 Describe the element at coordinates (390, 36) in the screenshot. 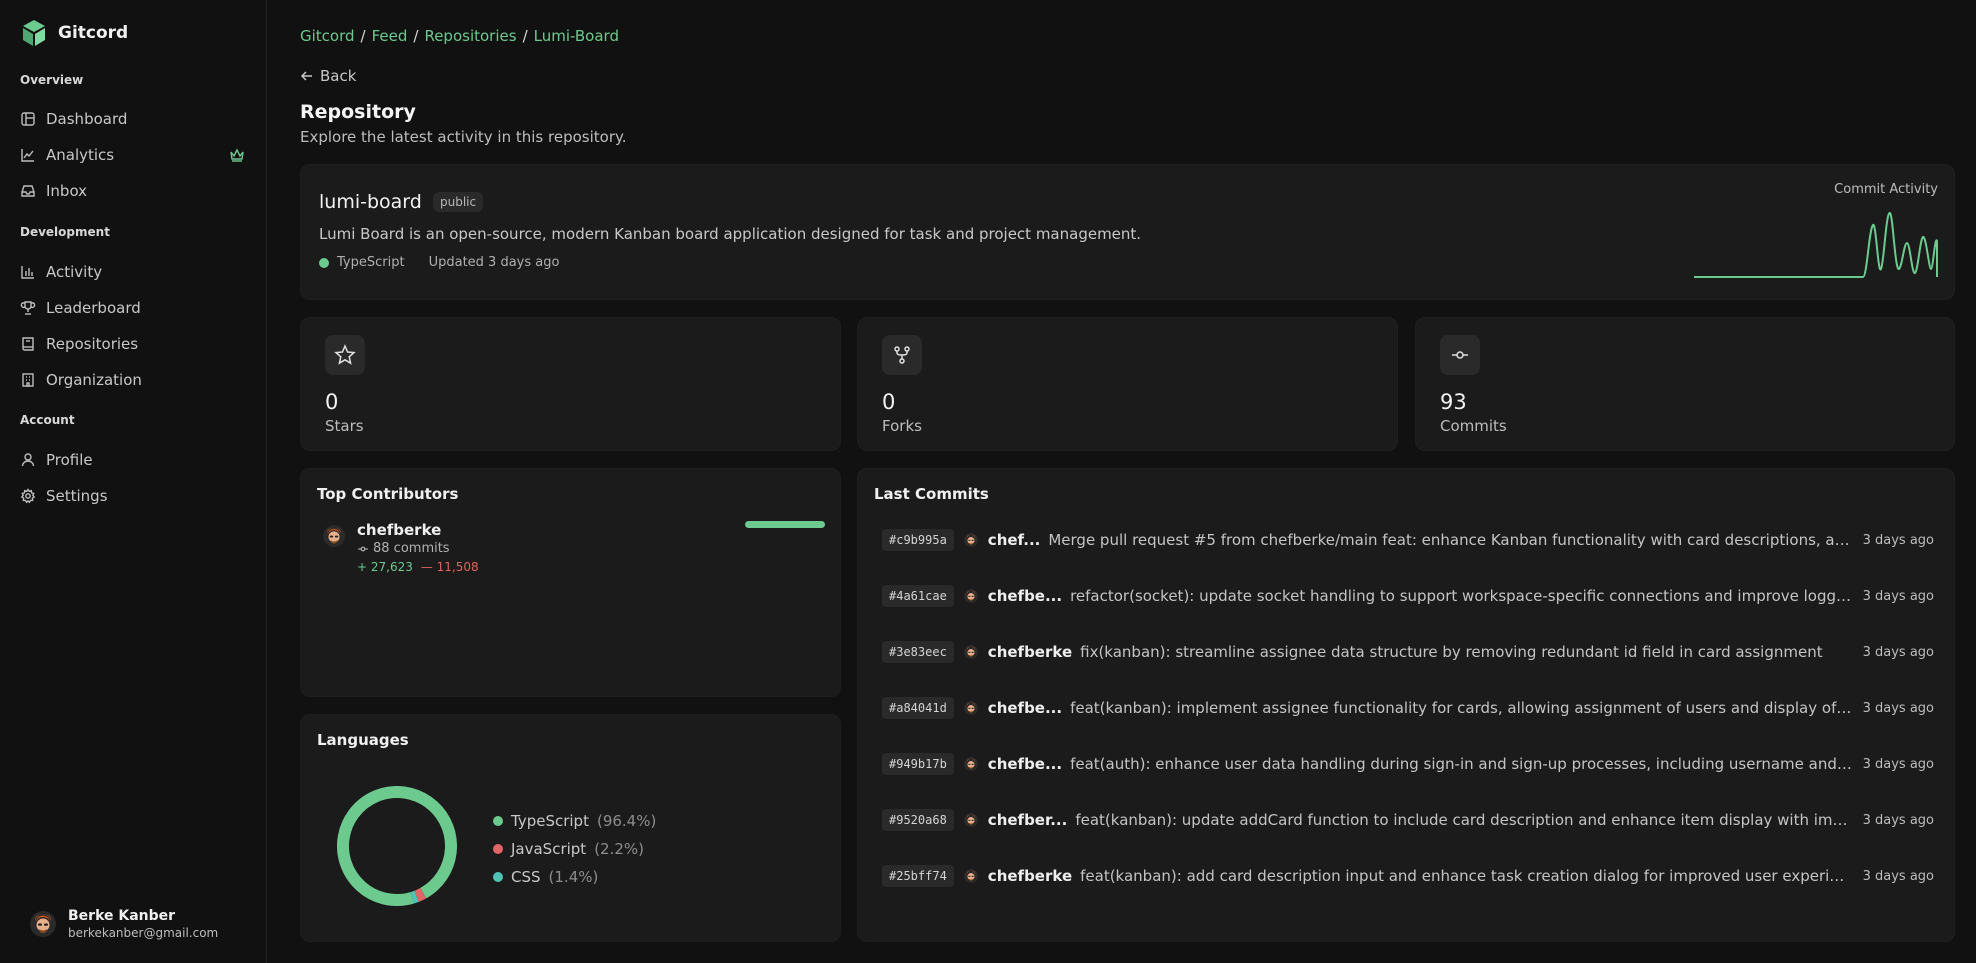

I see `breadcrumb-feed: Feed` at that location.